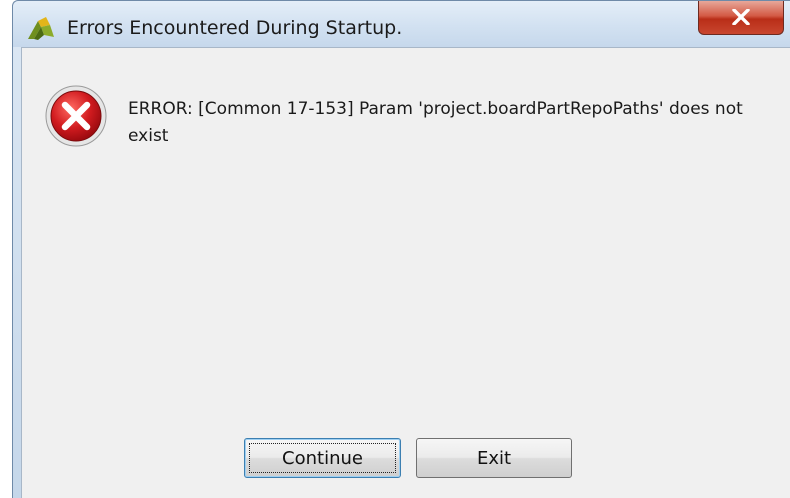 The height and width of the screenshot is (498, 790). What do you see at coordinates (235, 28) in the screenshot?
I see `window-title: Errors Encountered During Startup.` at bounding box center [235, 28].